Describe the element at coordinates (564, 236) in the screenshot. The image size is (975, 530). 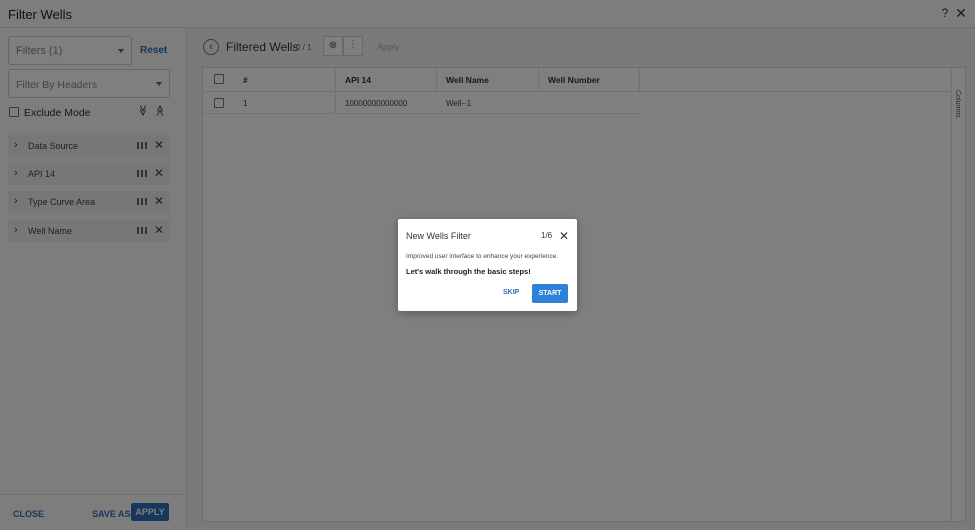
I see `close-icon: ✕` at that location.